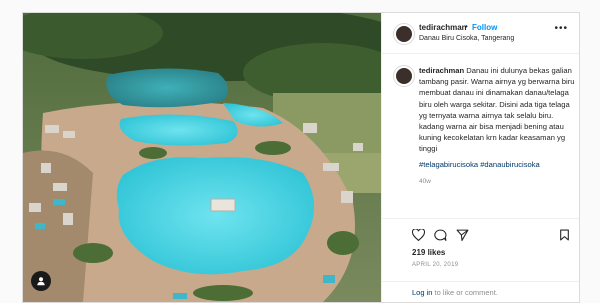 The image size is (600, 303). What do you see at coordinates (465, 292) in the screenshot?
I see `login-rest-text: to like or comment.` at bounding box center [465, 292].